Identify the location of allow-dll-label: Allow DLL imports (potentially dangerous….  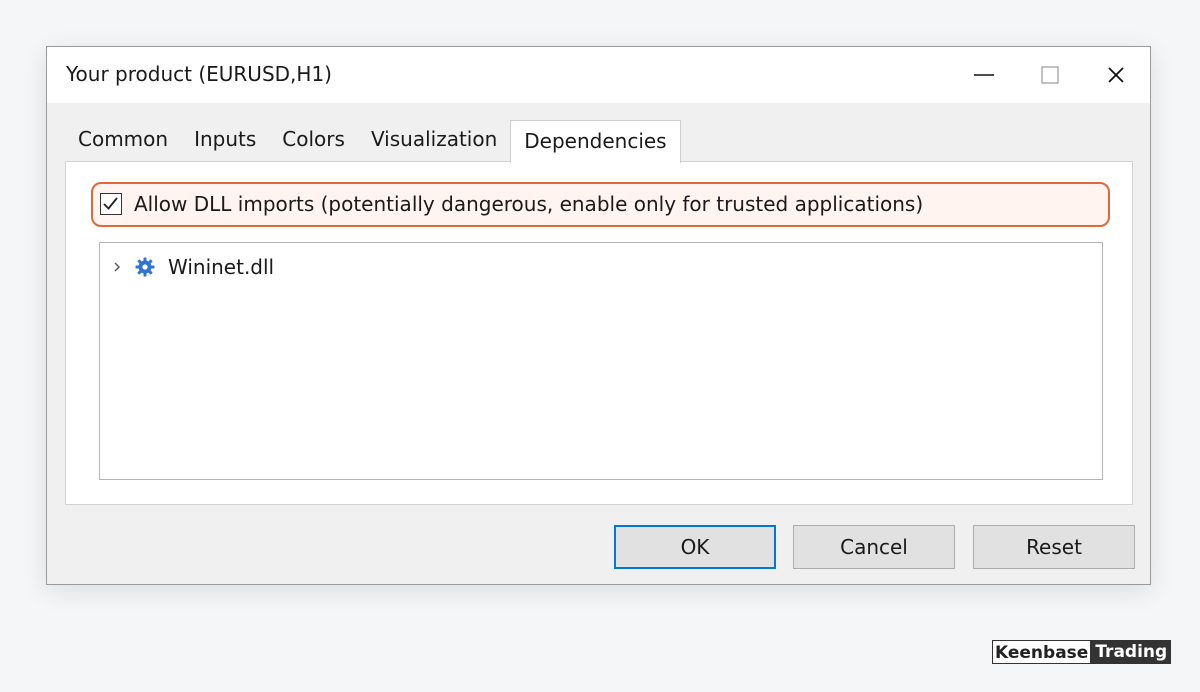
(528, 204).